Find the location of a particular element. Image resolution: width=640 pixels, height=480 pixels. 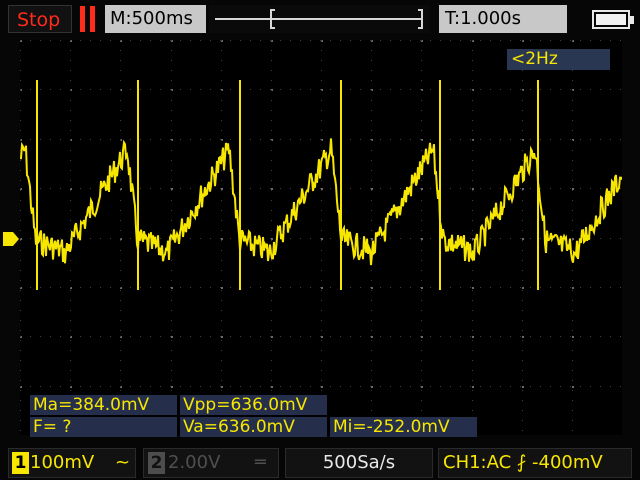

measurement-frequency: F= ? is located at coordinates (103, 427).